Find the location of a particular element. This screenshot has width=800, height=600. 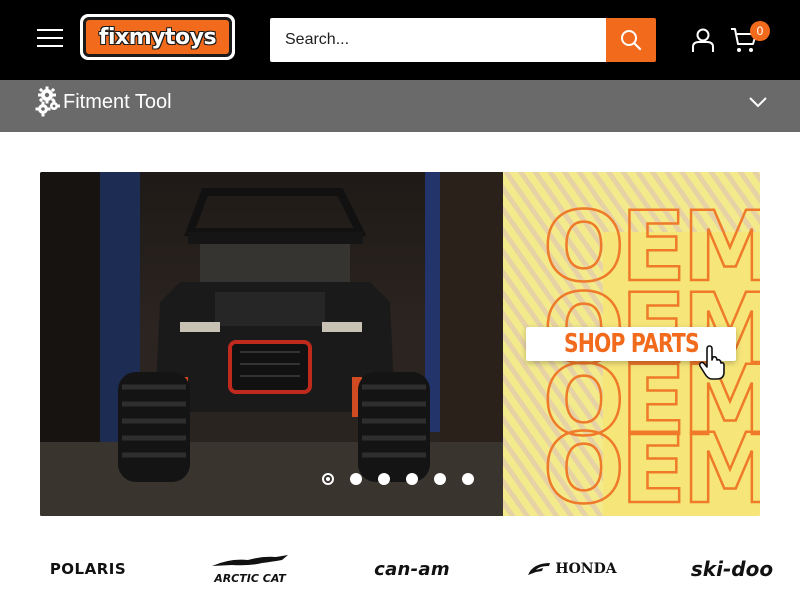

brand-can-am-text: can-am is located at coordinates (412, 569).